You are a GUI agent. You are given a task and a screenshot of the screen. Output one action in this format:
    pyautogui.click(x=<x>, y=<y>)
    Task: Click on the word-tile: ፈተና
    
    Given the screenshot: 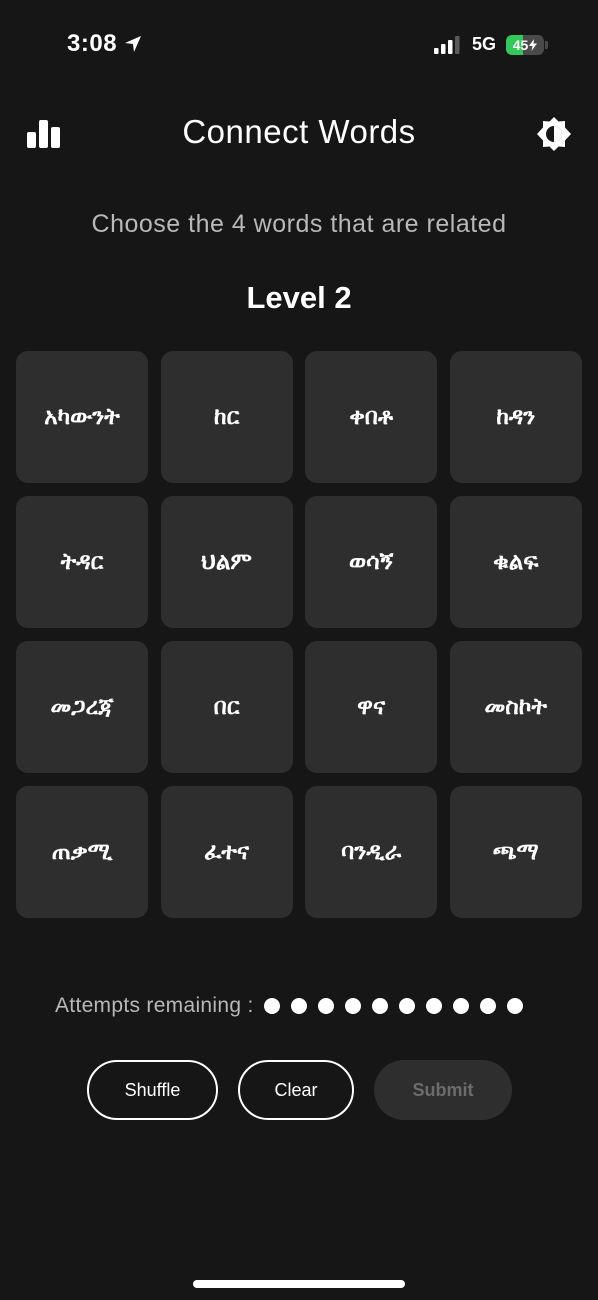 What is the action you would take?
    pyautogui.click(x=226, y=852)
    